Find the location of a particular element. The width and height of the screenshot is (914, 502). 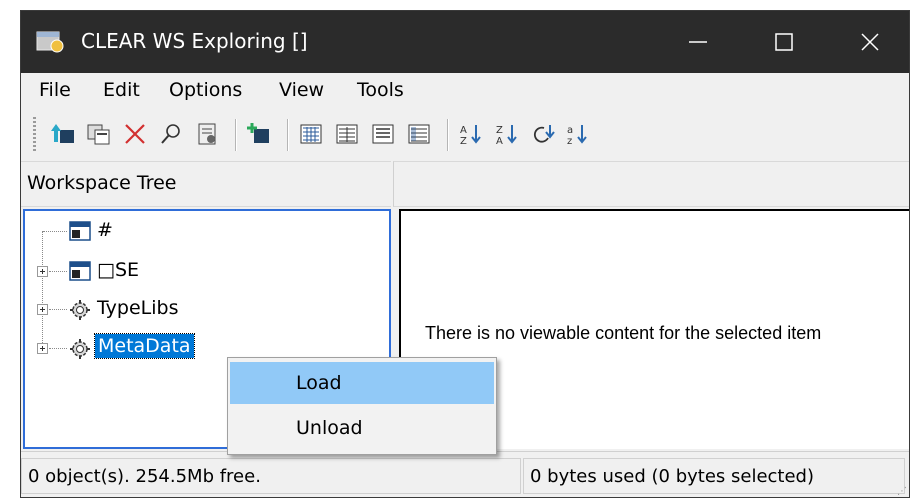

sort-ascending-icon: AZ is located at coordinates (471, 134).